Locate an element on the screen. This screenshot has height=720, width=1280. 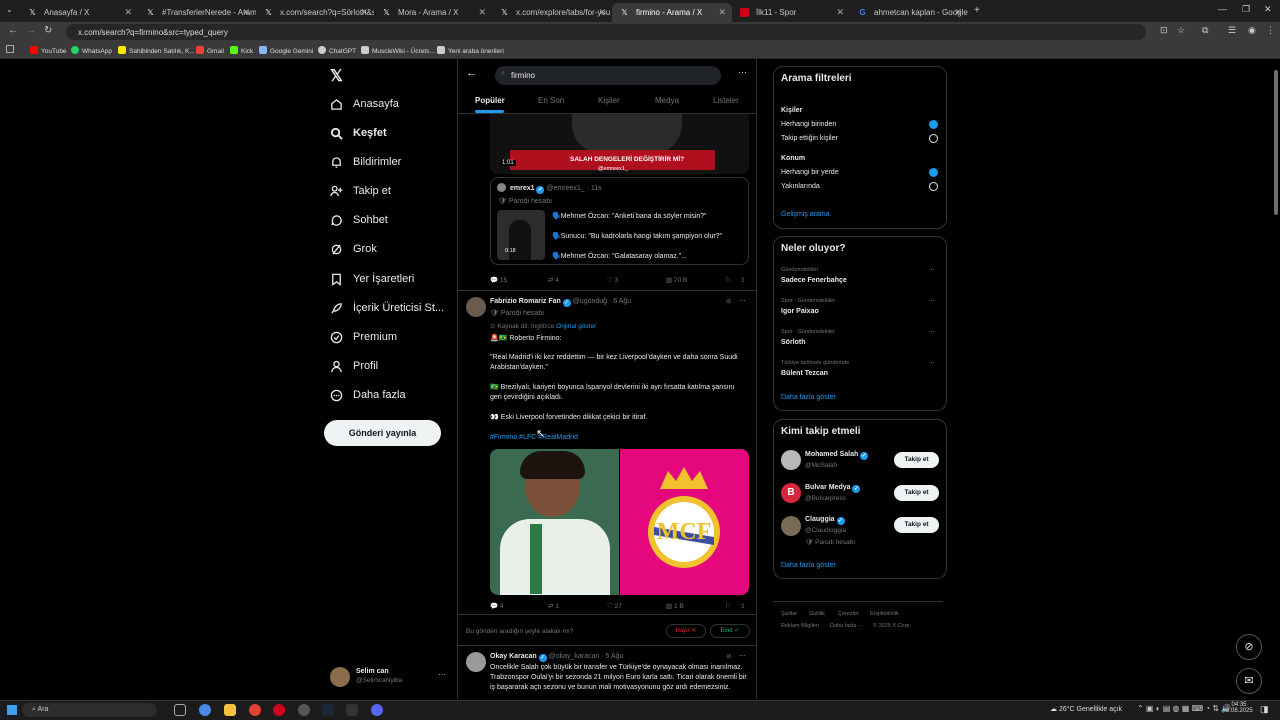
suggestion-avatar is located at coordinates (791, 526).